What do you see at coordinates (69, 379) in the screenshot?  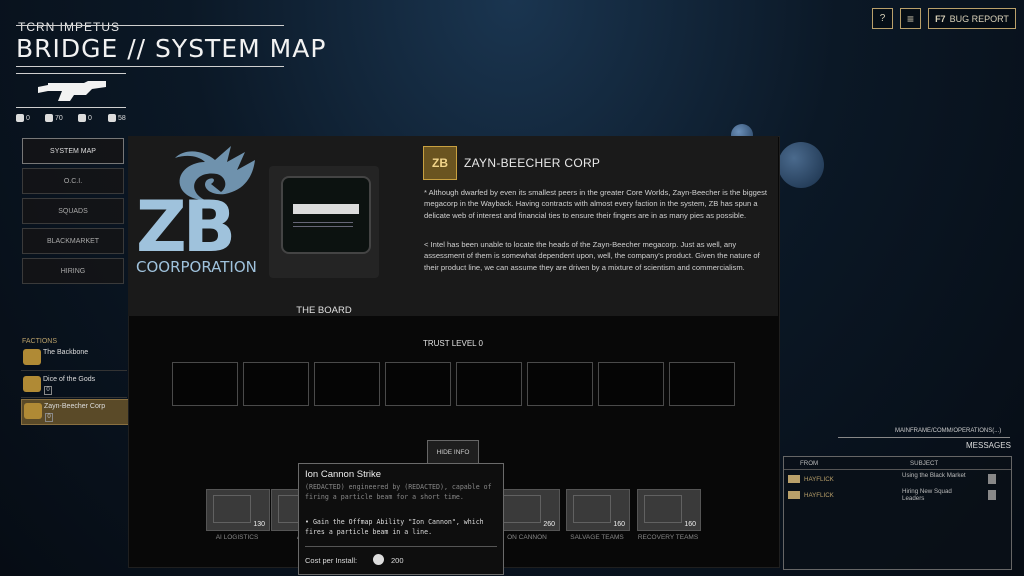 I see `faction-name: Dice of the Gods` at bounding box center [69, 379].